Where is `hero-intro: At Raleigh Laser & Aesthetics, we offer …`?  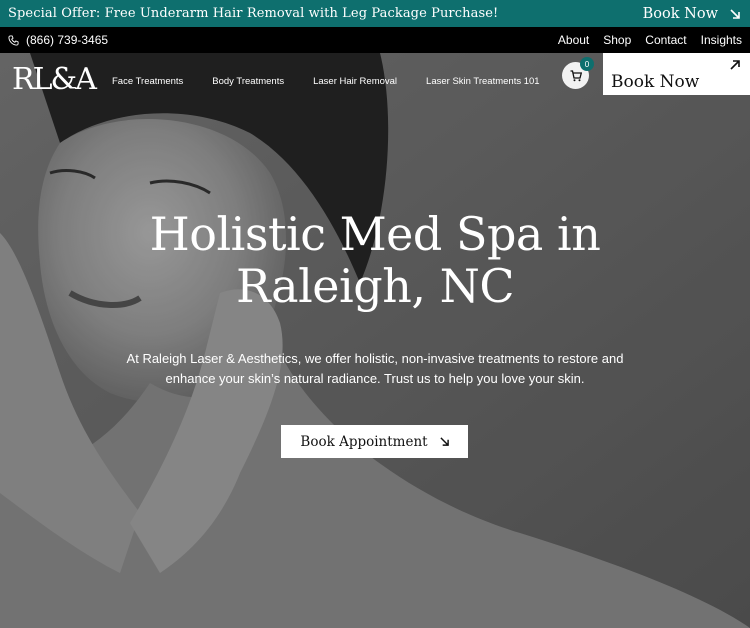 hero-intro: At Raleigh Laser & Aesthetics, we offer … is located at coordinates (375, 369).